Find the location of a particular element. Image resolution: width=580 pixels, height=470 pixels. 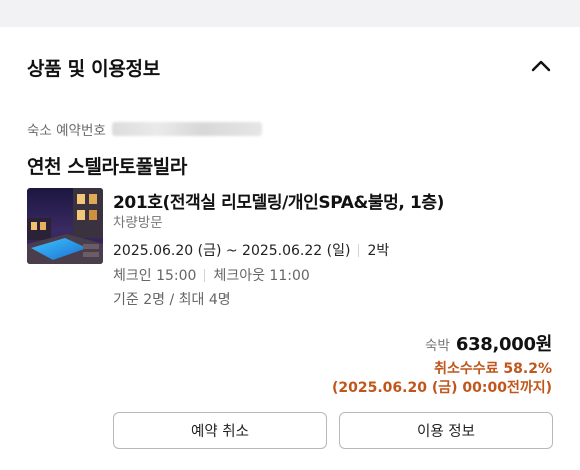

check-times: 체크인 15:00 체크아웃 11:00 is located at coordinates (211, 275).